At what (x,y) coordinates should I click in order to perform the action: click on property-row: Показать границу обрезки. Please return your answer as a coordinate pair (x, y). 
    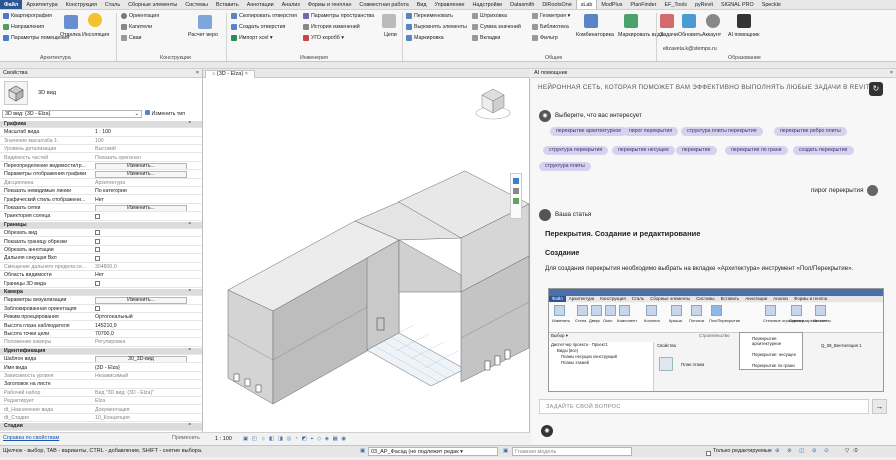
    Looking at the image, I should click on (101, 242).